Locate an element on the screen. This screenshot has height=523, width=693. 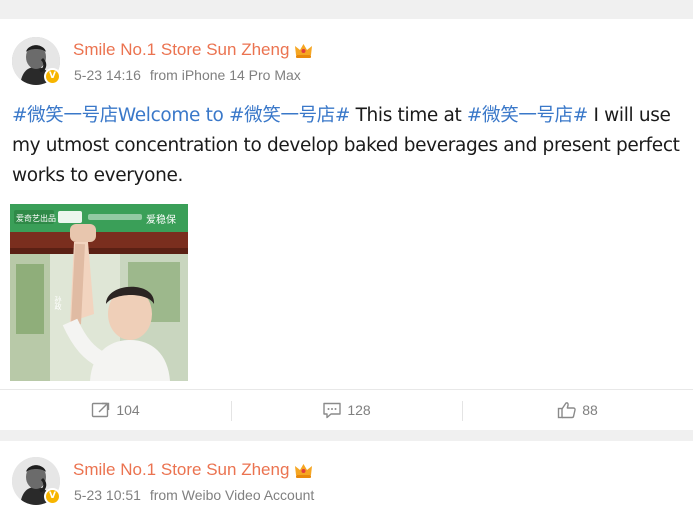
post-image-art: 爱奇艺出品 爱稳保 孙政 is located at coordinates (99, 292).